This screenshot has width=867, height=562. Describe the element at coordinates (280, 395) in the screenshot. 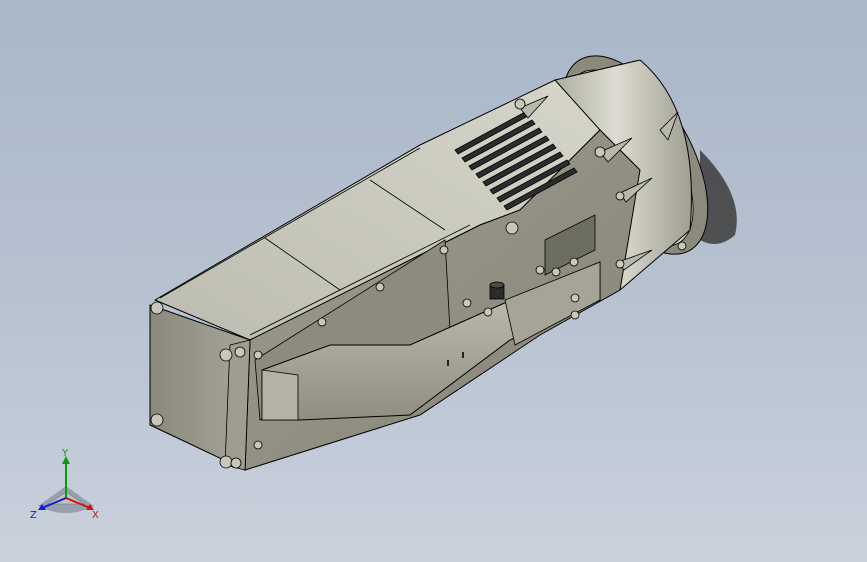

I see `mount-arm-end` at that location.